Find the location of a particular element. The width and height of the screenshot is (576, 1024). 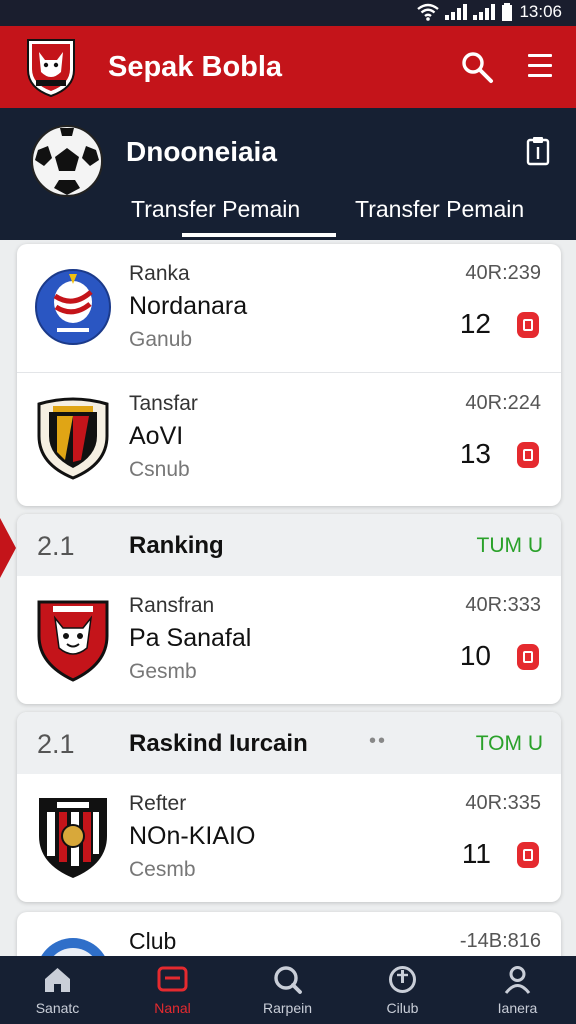

home-icon is located at coordinates (57, 980).